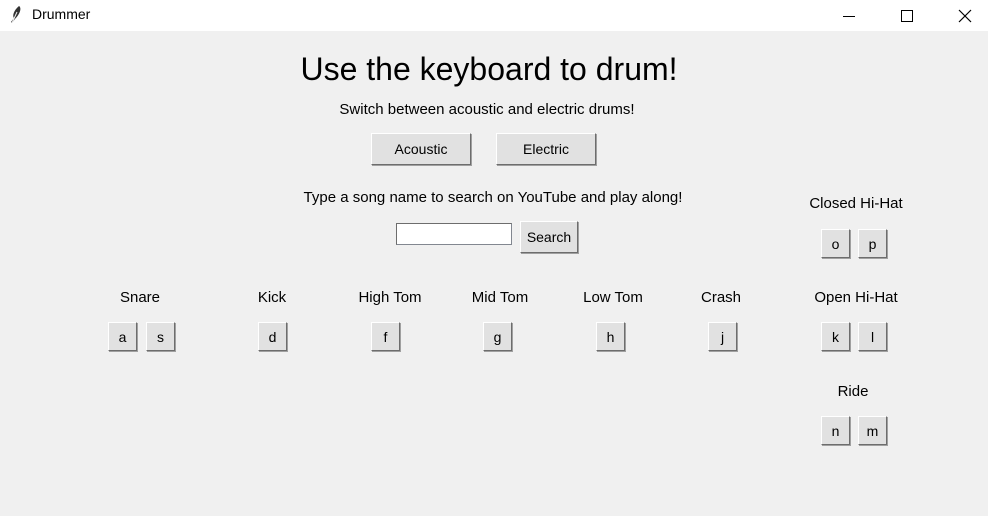 This screenshot has width=988, height=516. Describe the element at coordinates (385, 336) in the screenshot. I see `high-tom-key-f: f` at that location.